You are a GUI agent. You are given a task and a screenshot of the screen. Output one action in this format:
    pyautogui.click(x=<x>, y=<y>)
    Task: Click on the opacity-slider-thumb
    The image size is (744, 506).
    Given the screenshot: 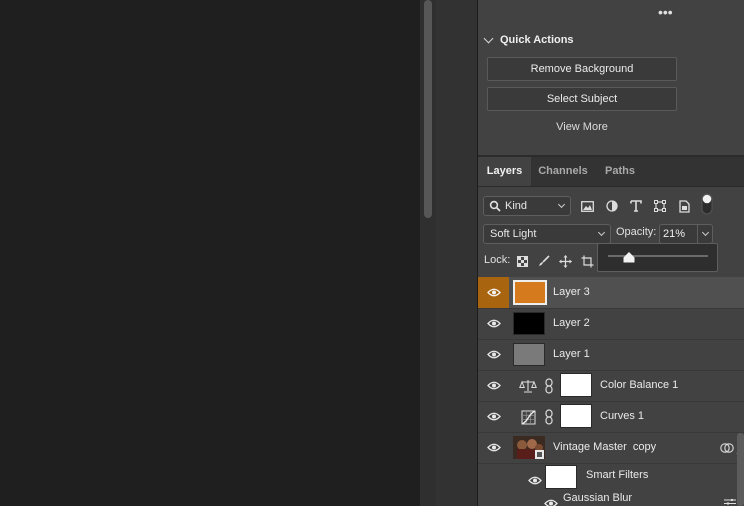 What is the action you would take?
    pyautogui.click(x=629, y=259)
    